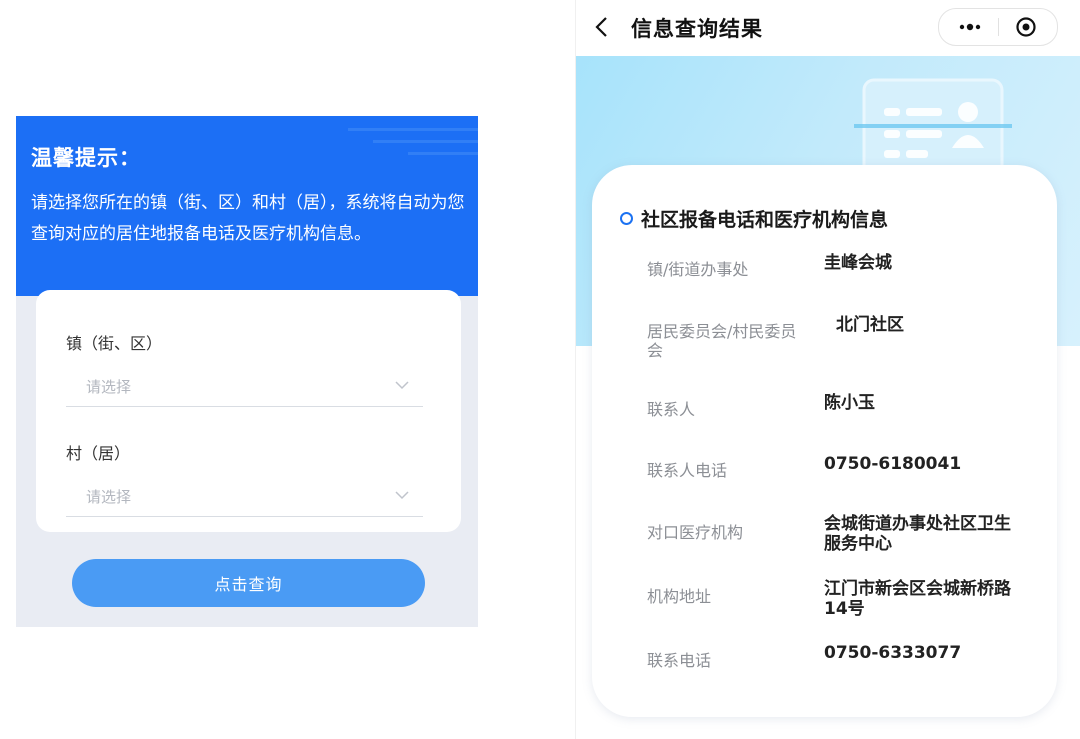  I want to click on row-label-contact-phone: 联系人电话, so click(687, 470).